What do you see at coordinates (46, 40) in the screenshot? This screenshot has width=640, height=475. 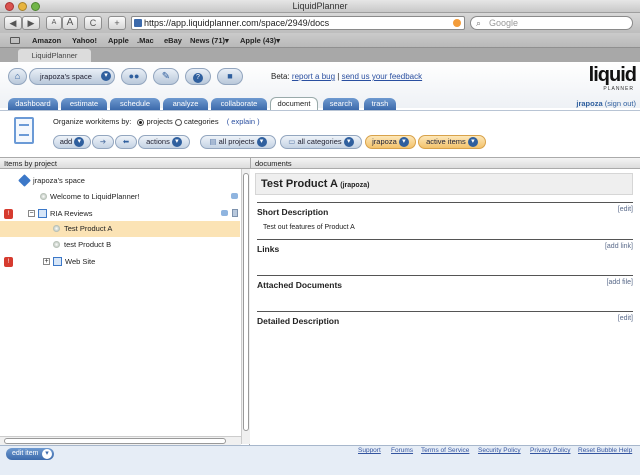 I see `bookmark-amazon: Amazon` at bounding box center [46, 40].